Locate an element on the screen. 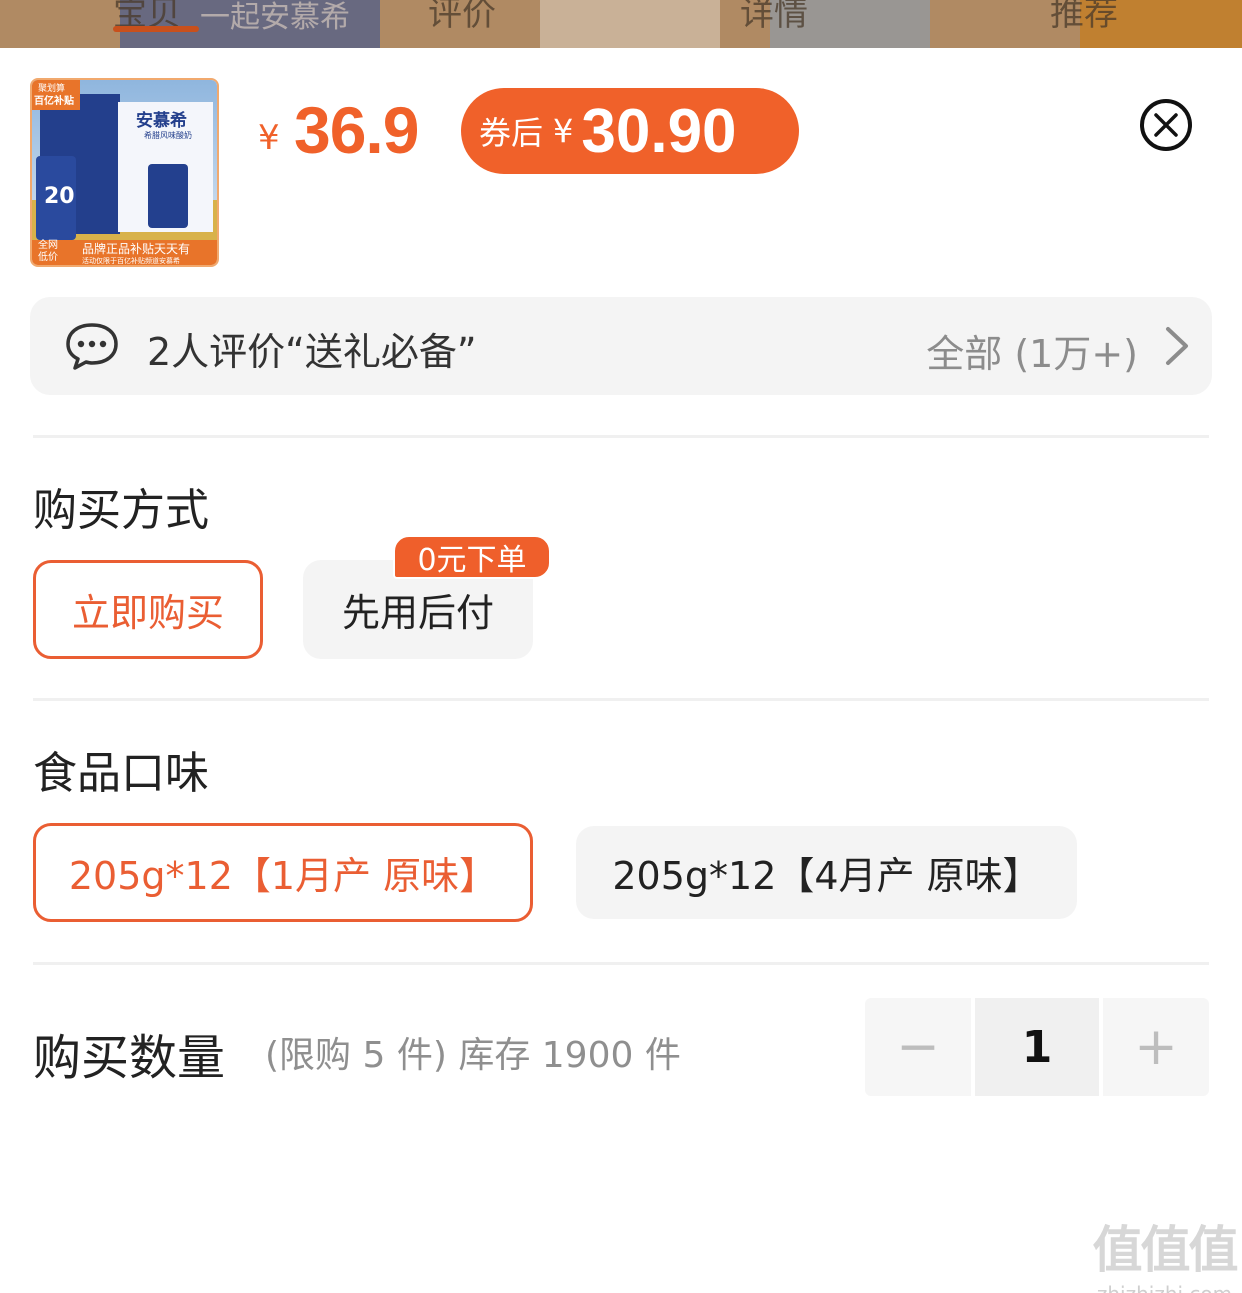 The width and height of the screenshot is (1242, 1293). tab-detail: 详情 is located at coordinates (774, 17).